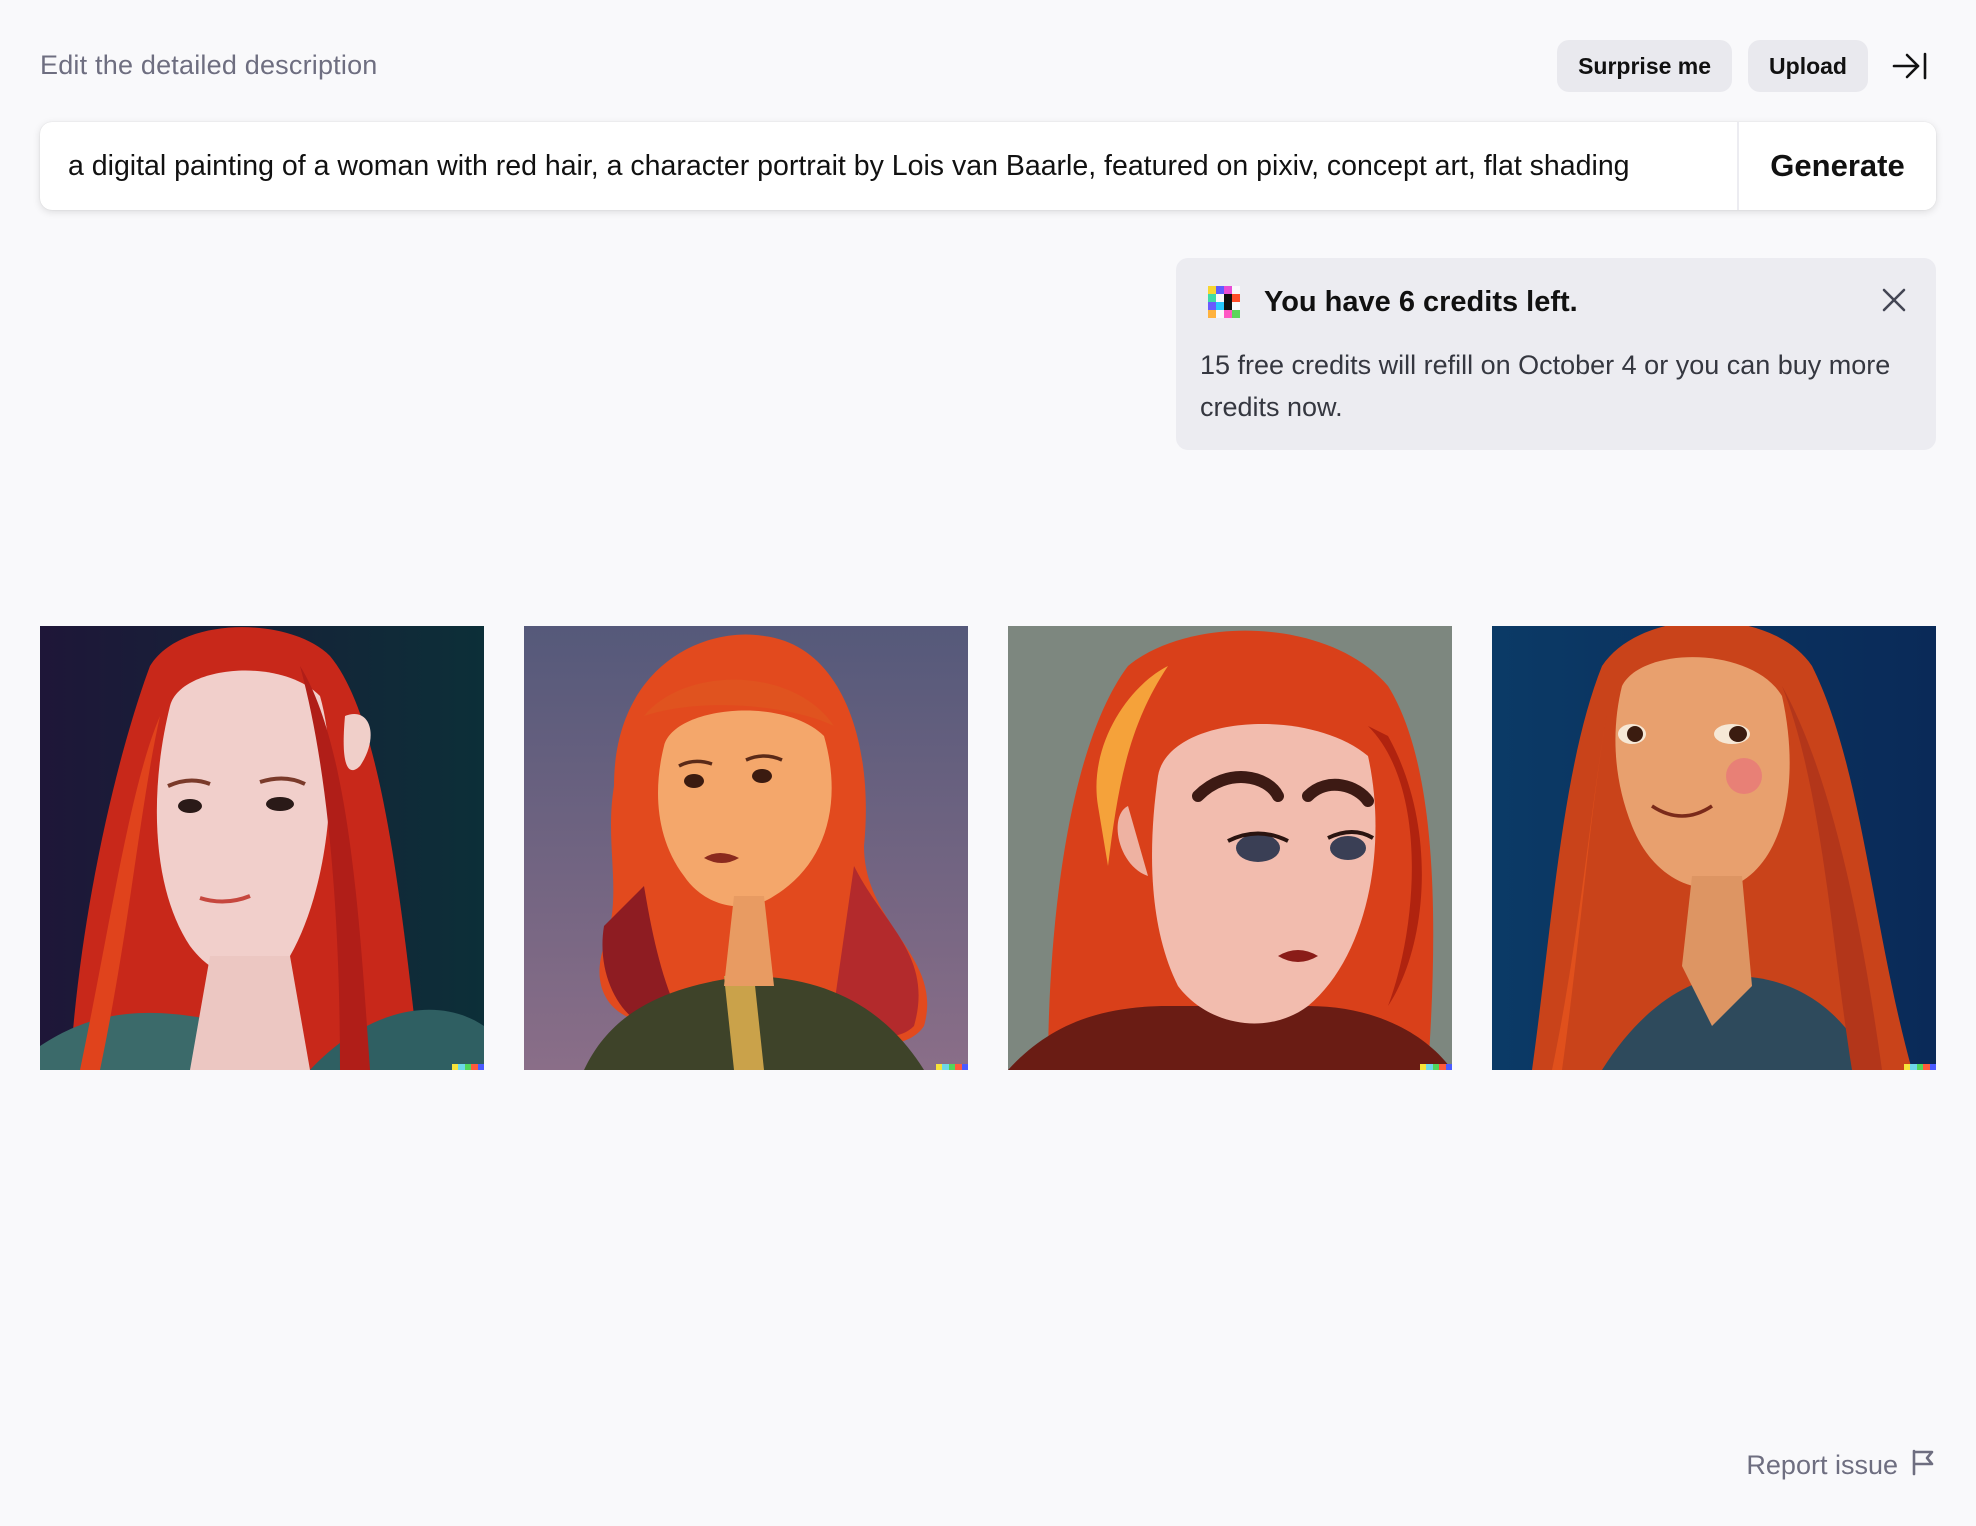 This screenshot has height=1526, width=1976. I want to click on arrow-right-to-line-icon, so click(1910, 66).